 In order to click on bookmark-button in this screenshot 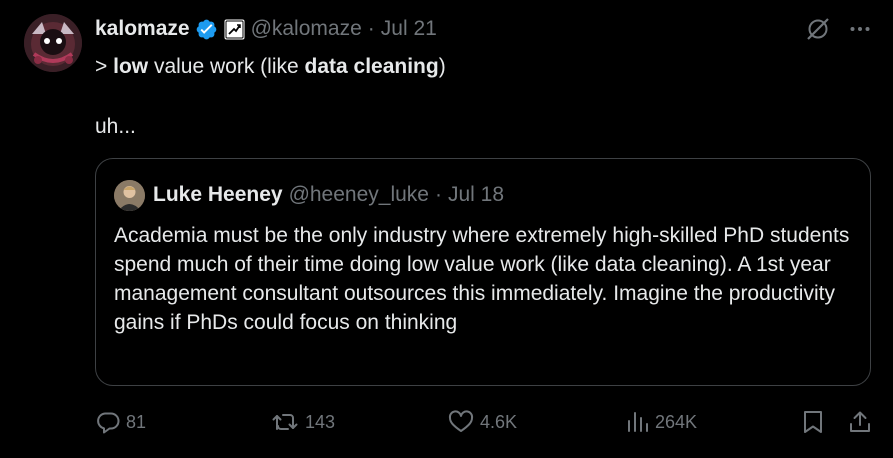, I will do `click(813, 422)`.